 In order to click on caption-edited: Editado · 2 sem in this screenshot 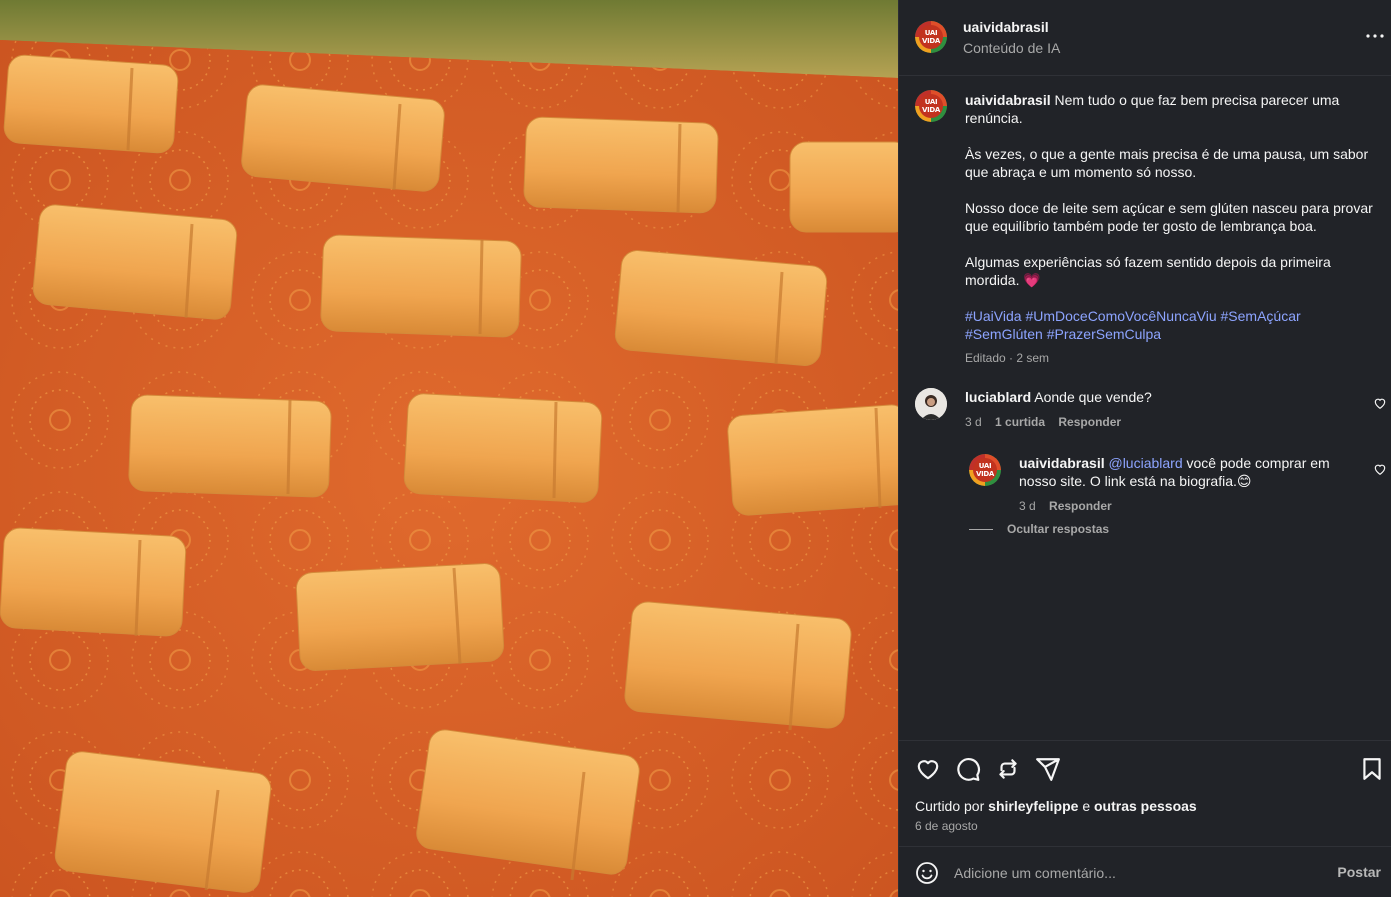, I will do `click(1007, 358)`.